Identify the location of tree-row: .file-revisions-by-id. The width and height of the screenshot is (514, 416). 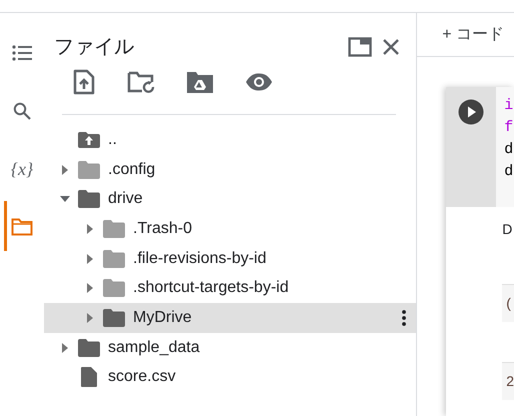
(230, 259).